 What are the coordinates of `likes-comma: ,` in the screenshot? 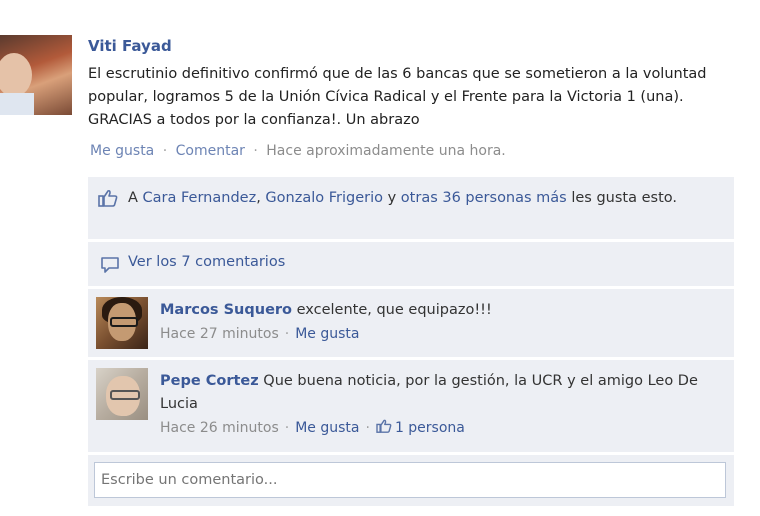 It's located at (258, 198).